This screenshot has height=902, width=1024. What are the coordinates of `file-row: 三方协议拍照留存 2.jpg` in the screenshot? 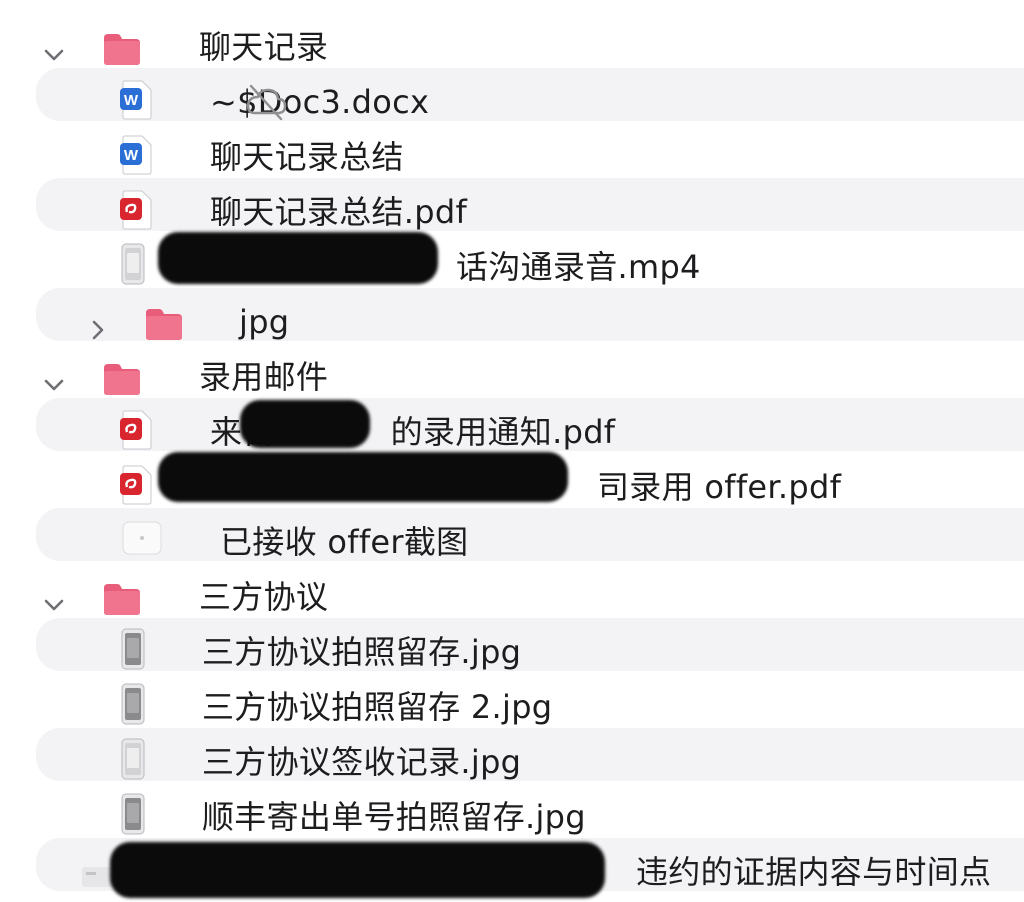 It's located at (512, 699).